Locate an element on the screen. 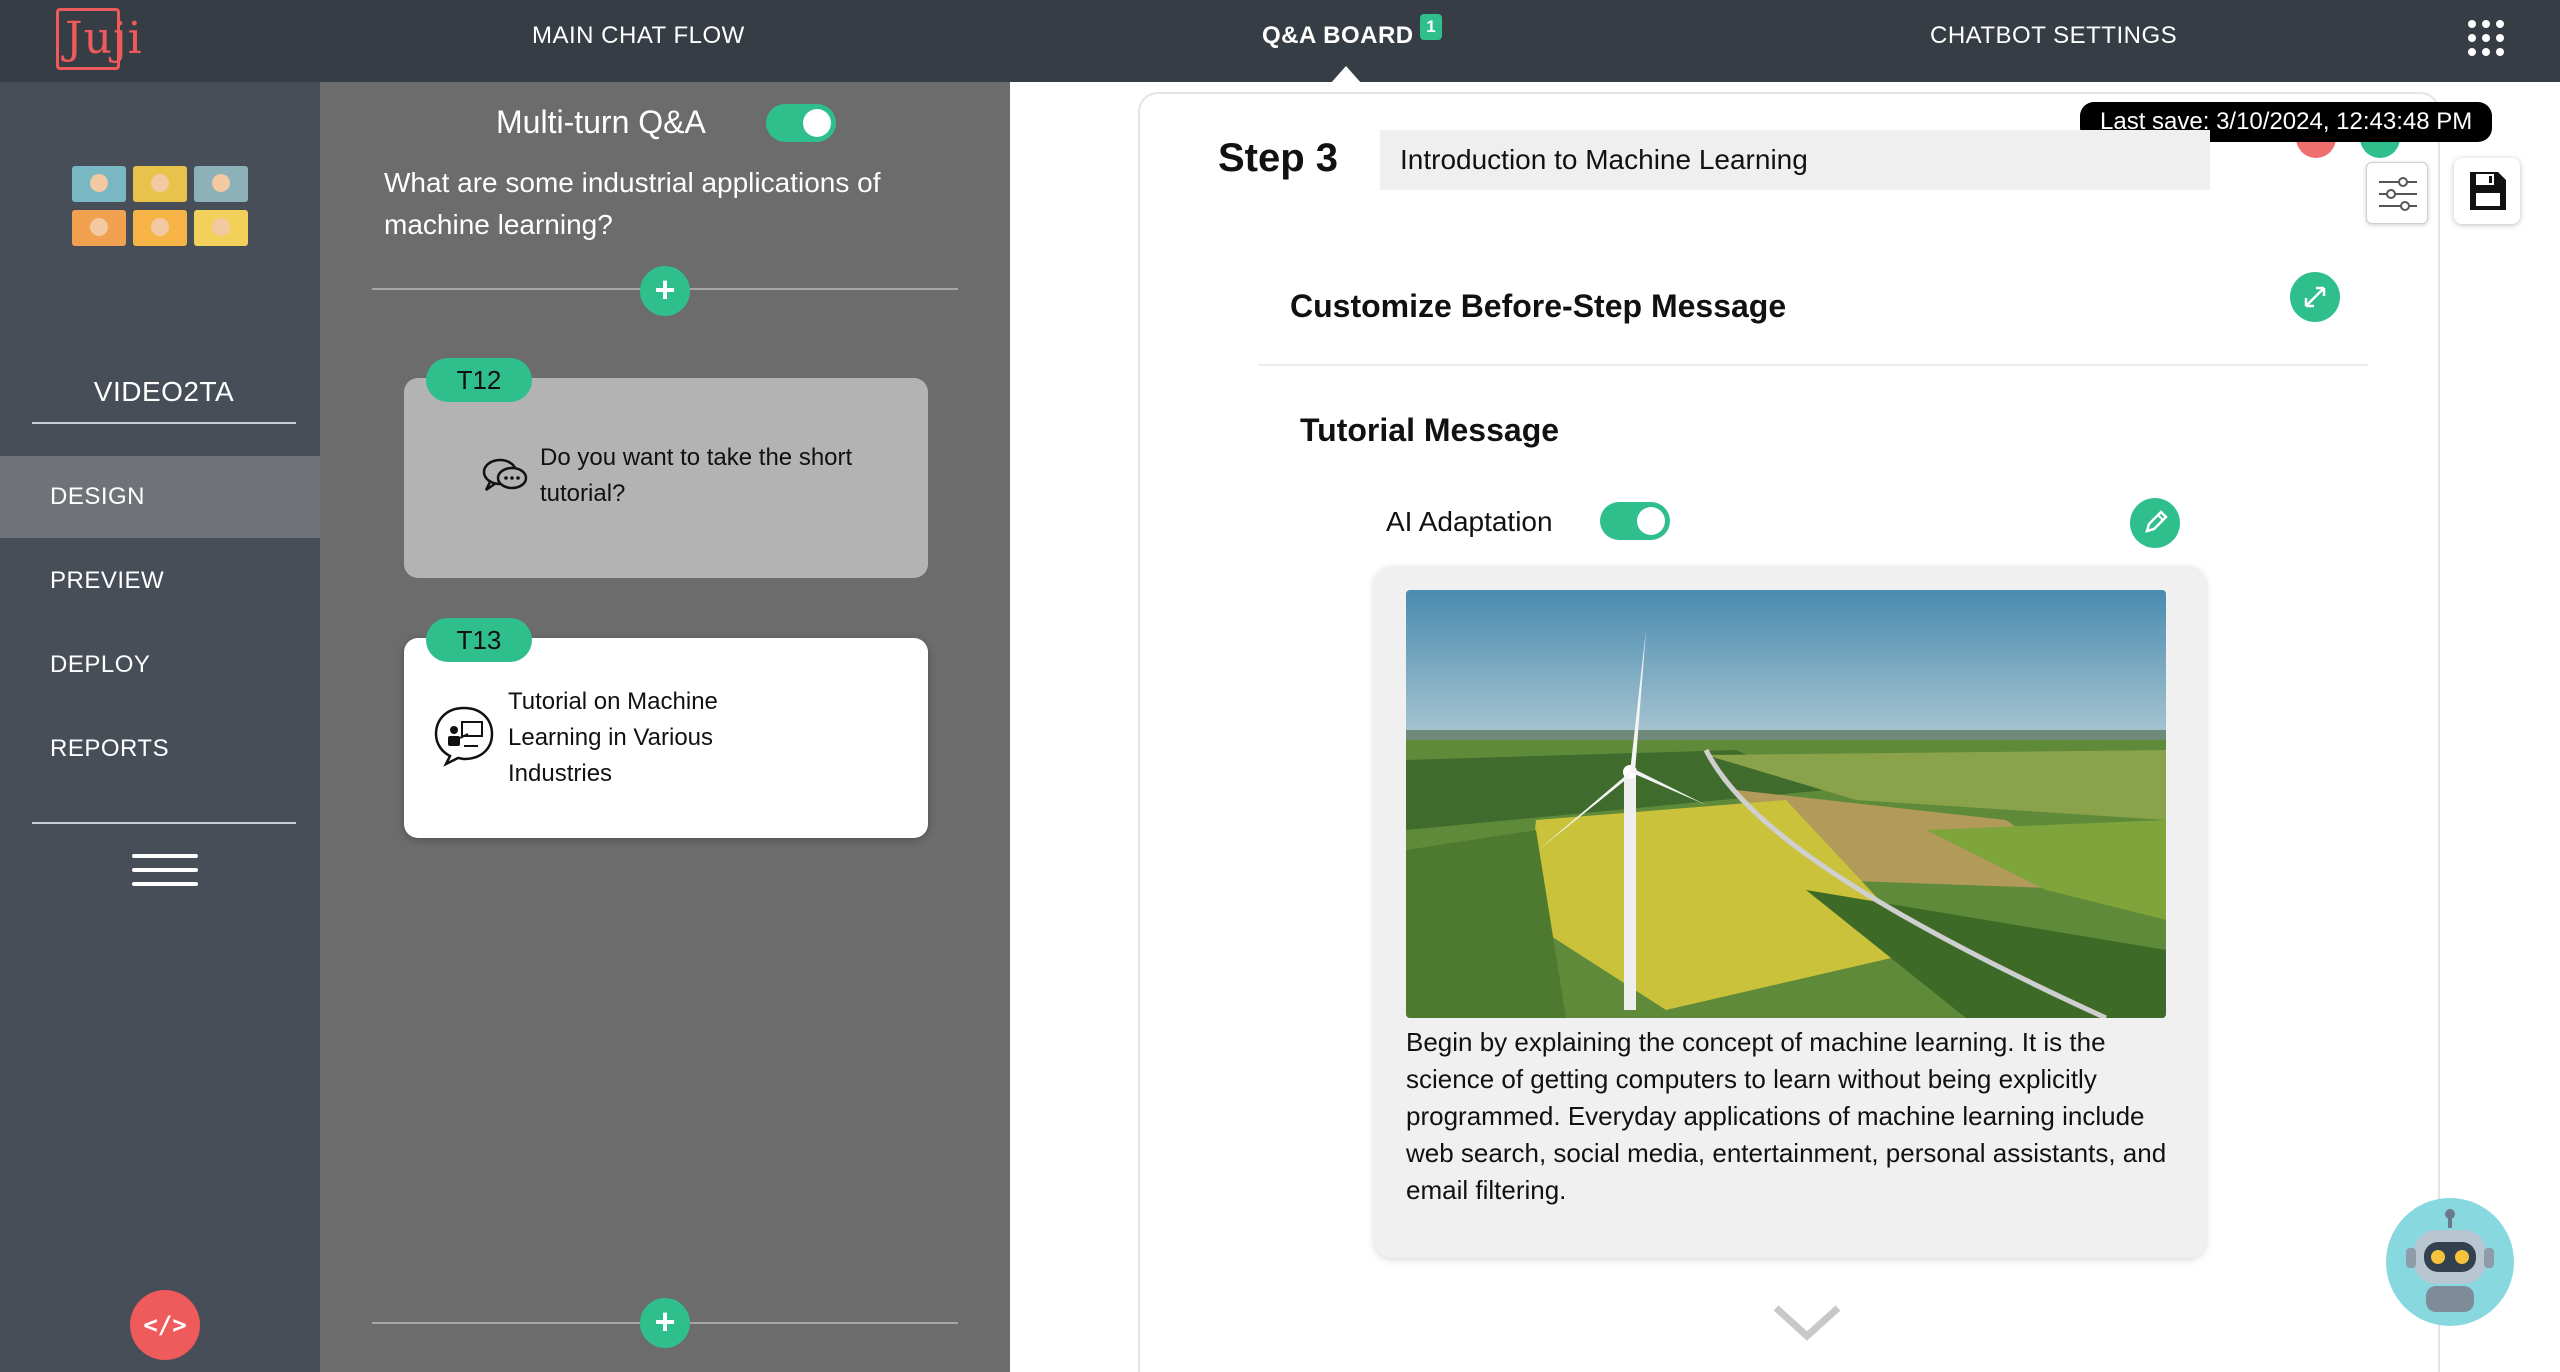 This screenshot has height=1372, width=2560. step-title-input is located at coordinates (1795, 160).